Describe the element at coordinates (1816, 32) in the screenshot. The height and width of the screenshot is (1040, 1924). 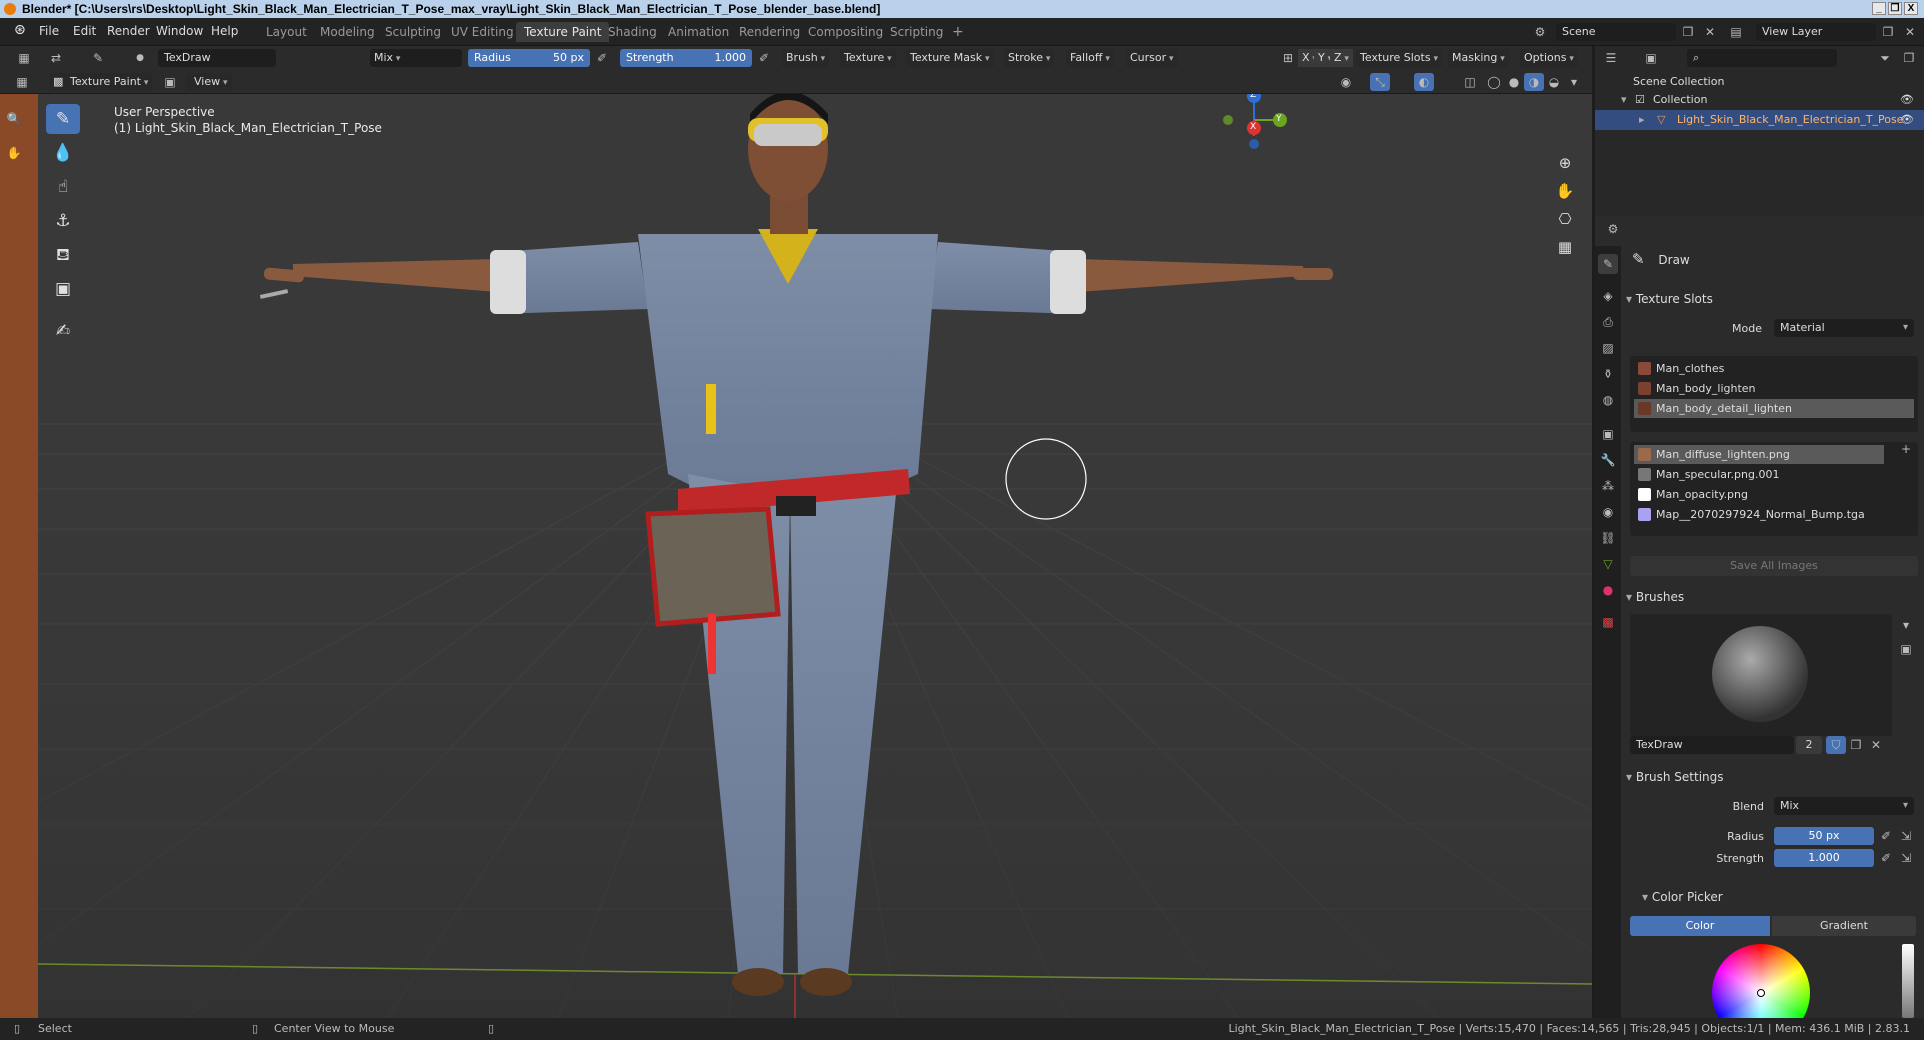
I see `view-layer-field: View Layer` at that location.